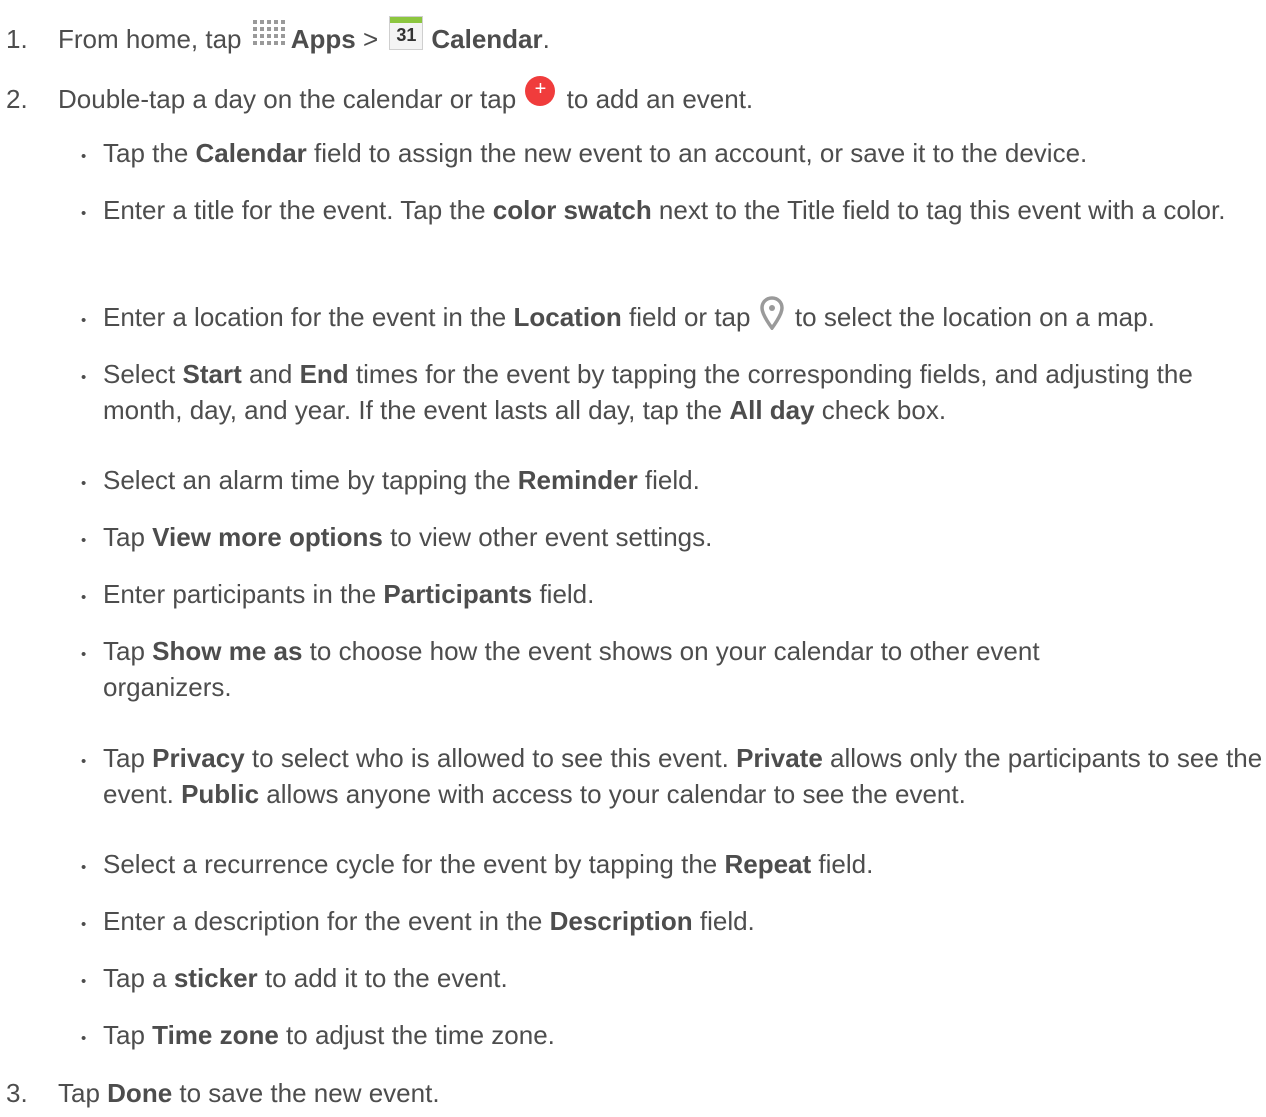  I want to click on apps-grid-icon, so click(269, 35).